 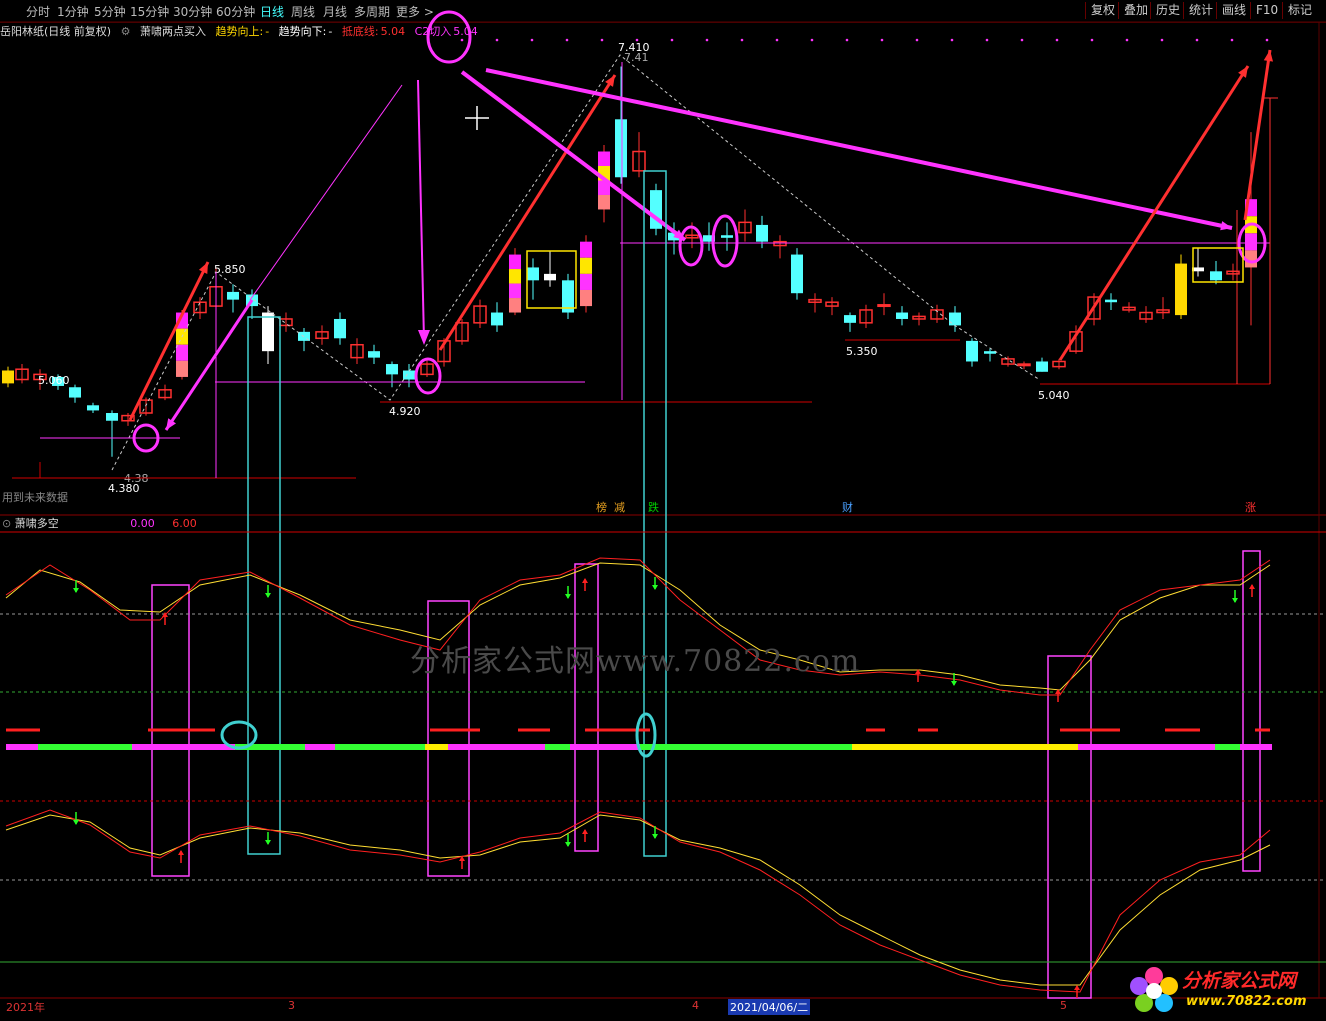 What do you see at coordinates (184, 523) in the screenshot?
I see `panel2-value-2: 6.00` at bounding box center [184, 523].